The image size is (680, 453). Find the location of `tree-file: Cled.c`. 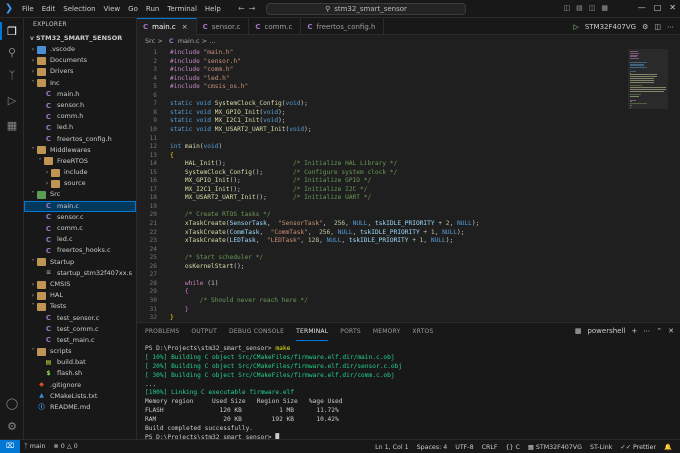

tree-file: Cled.c is located at coordinates (80, 239).